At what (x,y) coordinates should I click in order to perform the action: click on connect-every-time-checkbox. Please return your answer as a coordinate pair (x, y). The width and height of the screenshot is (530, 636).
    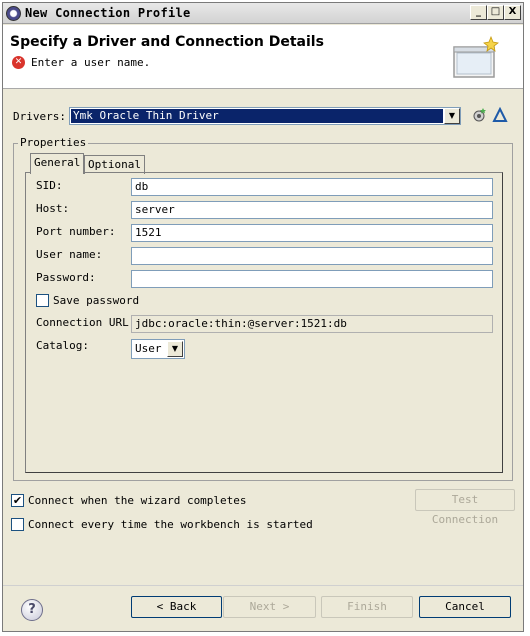
    Looking at the image, I should click on (17, 524).